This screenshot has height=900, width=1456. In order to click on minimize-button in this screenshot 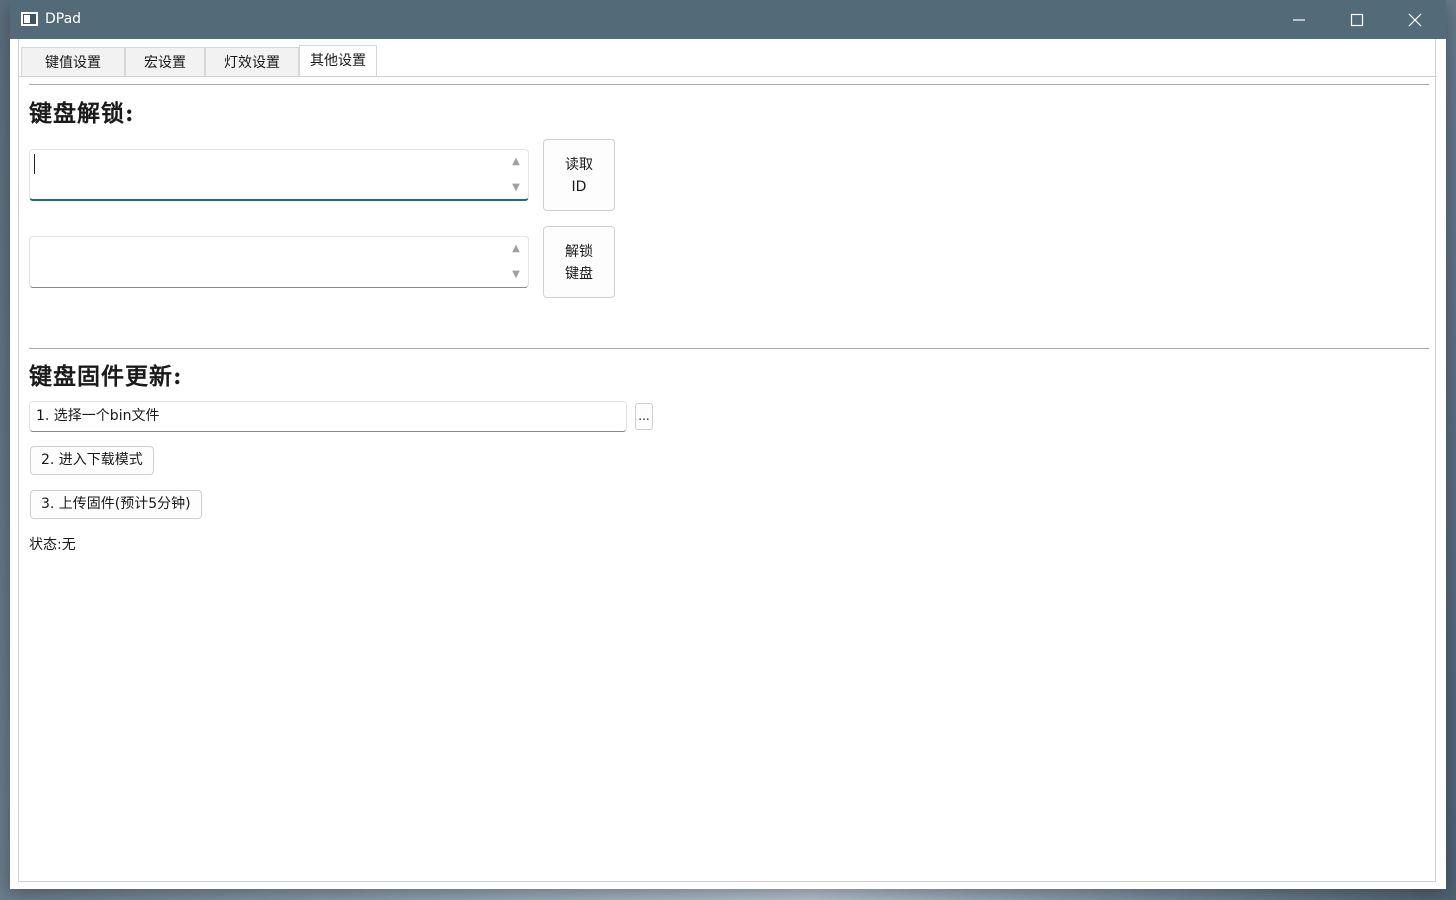, I will do `click(1299, 19)`.